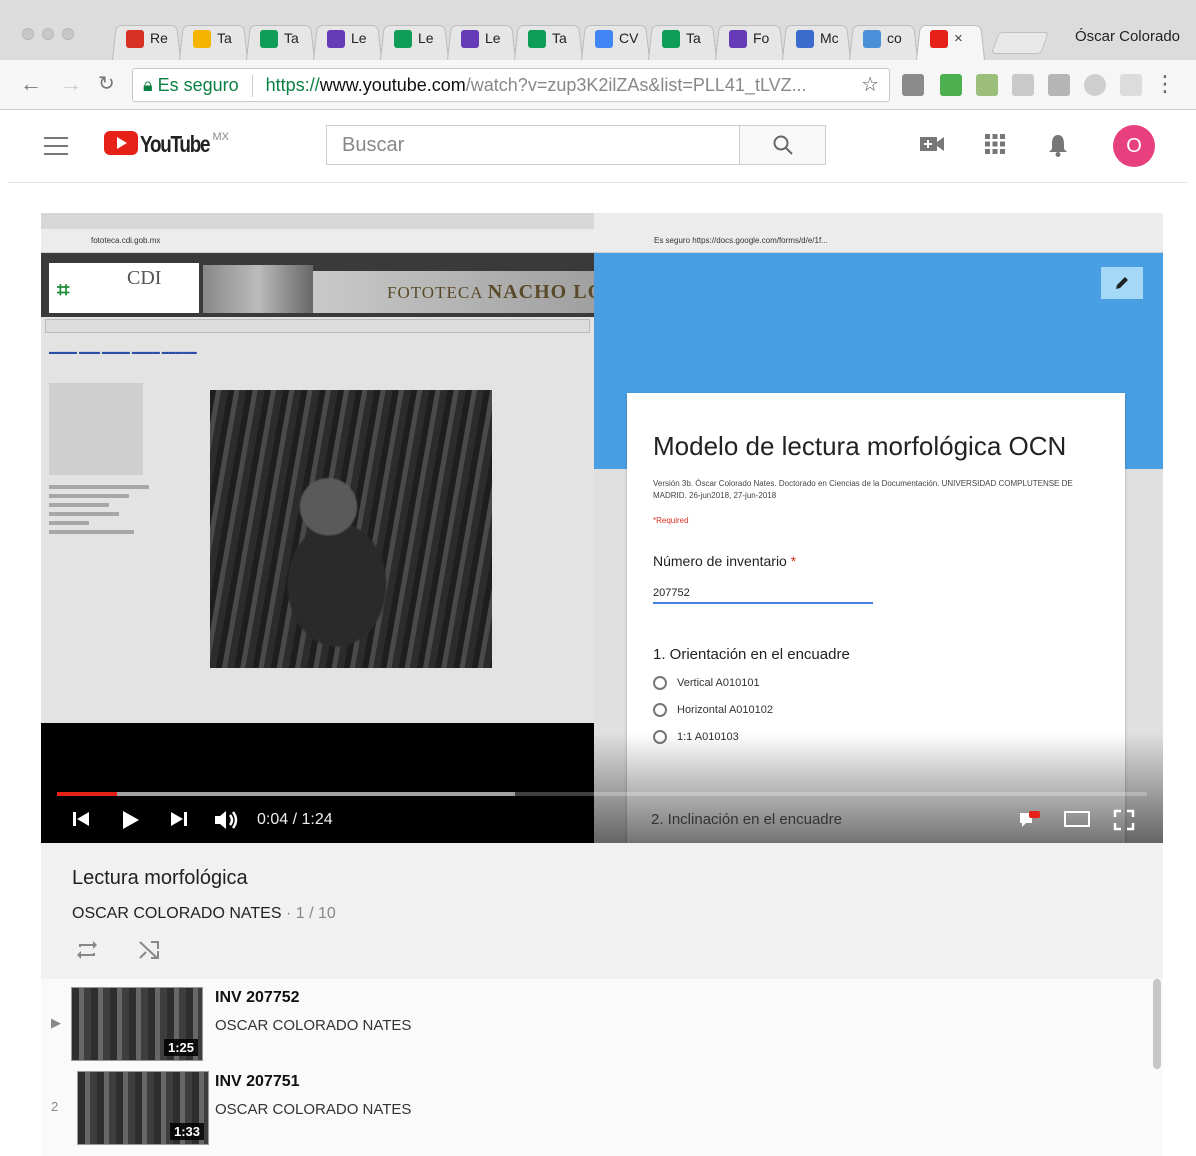 The width and height of the screenshot is (1196, 1156). What do you see at coordinates (932, 144) in the screenshot?
I see `upload-video-icon` at bounding box center [932, 144].